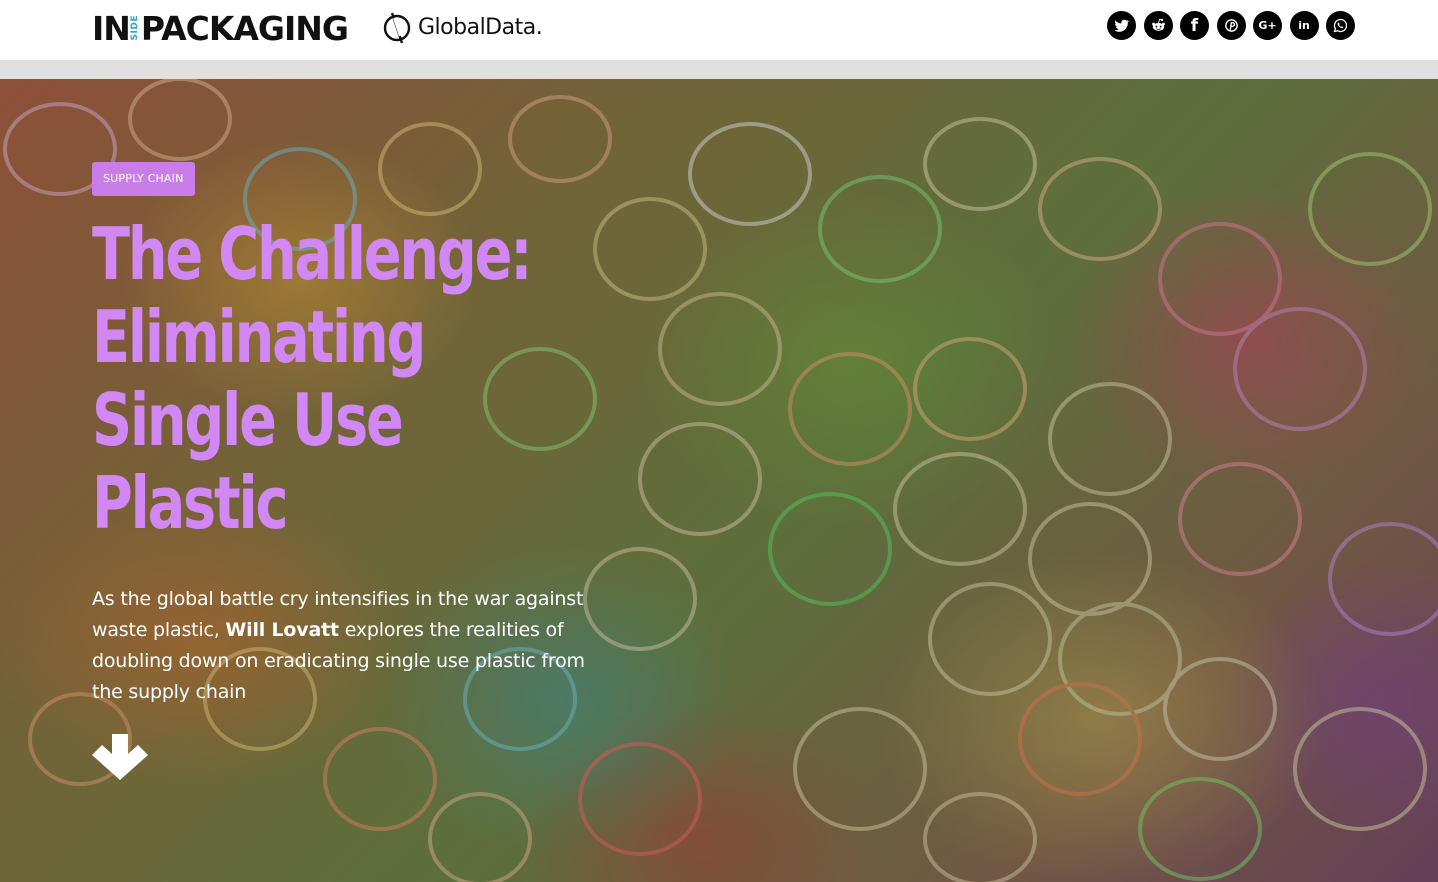  I want to click on headline-line: Plastic, so click(190, 503).